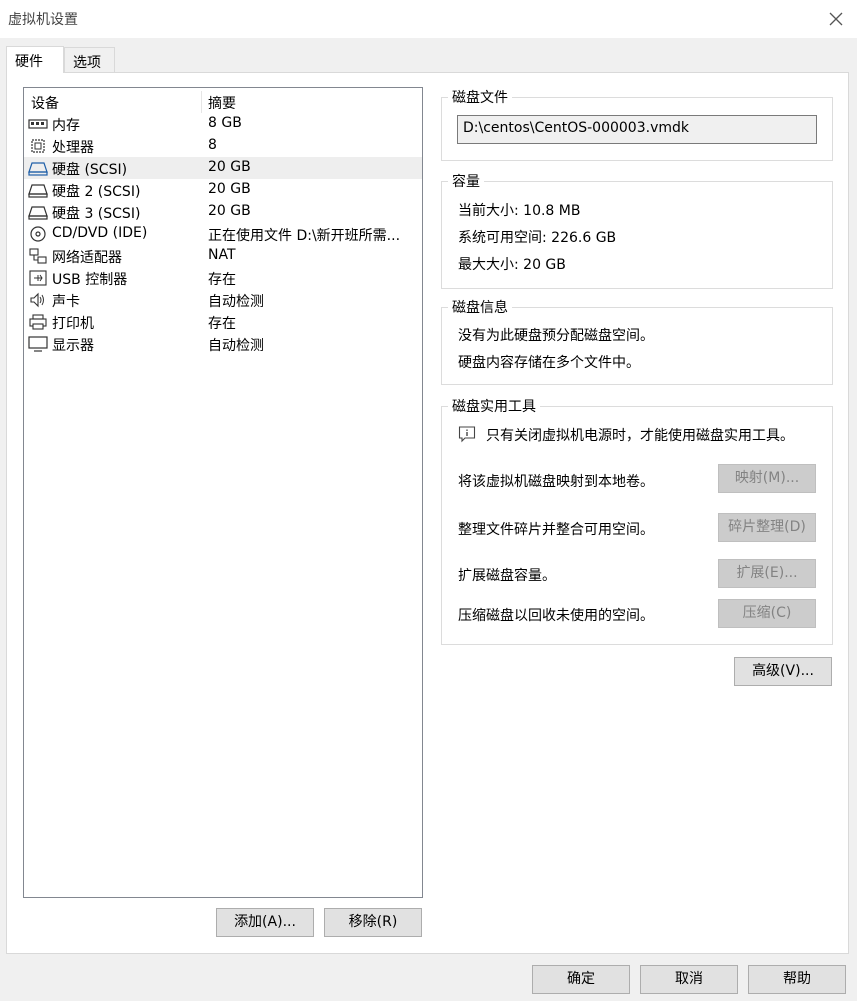 This screenshot has height=1001, width=857. Describe the element at coordinates (556, 482) in the screenshot. I see `map-disk-text: 将该虚拟机磁盘映射到本地卷。` at that location.